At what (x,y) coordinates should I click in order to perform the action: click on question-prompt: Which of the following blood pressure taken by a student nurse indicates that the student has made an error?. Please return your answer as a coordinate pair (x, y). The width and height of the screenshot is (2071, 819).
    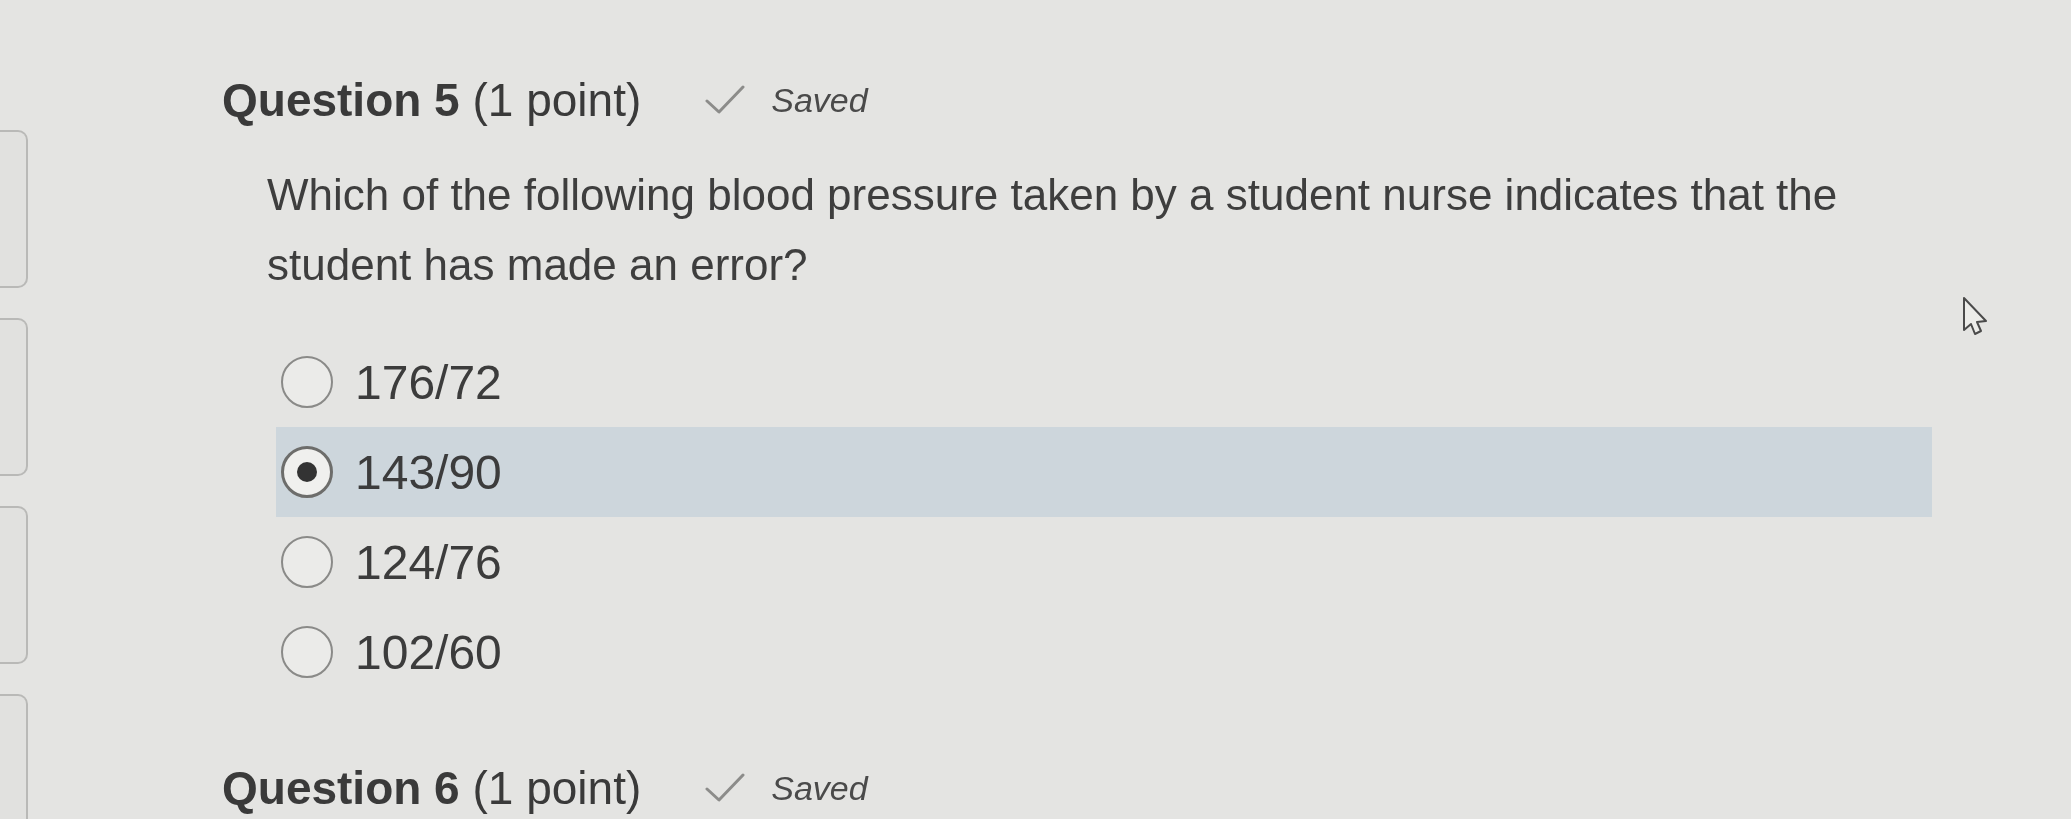
    Looking at the image, I should click on (1053, 230).